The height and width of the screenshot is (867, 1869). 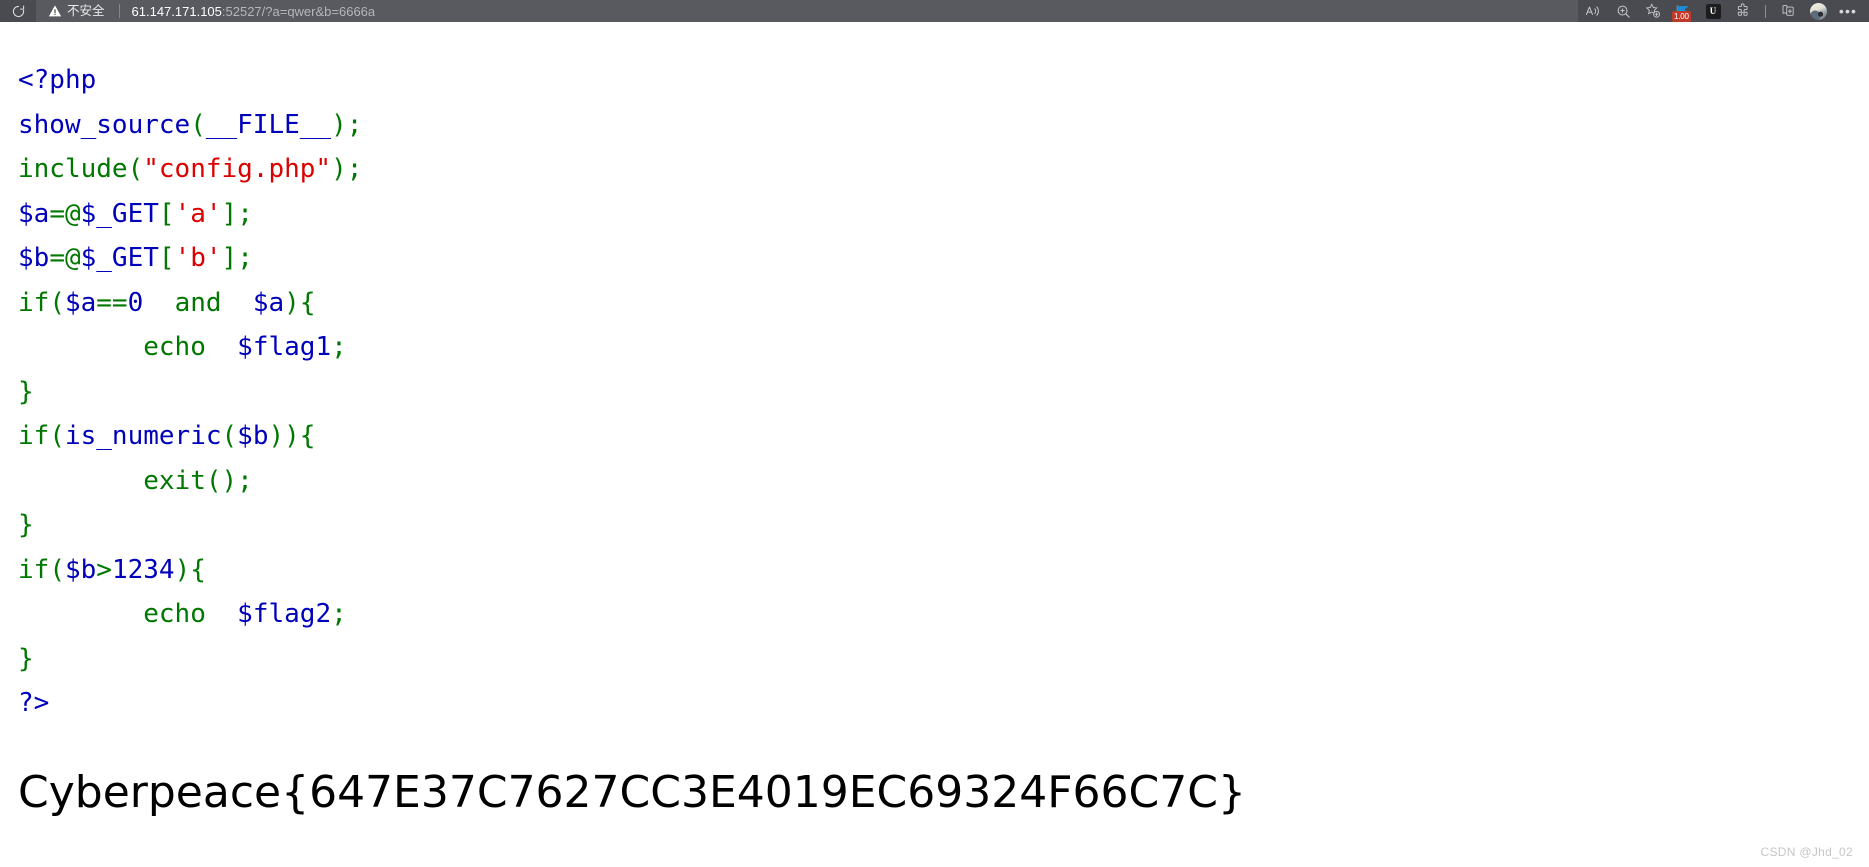 I want to click on avatar-image, so click(x=1818, y=11).